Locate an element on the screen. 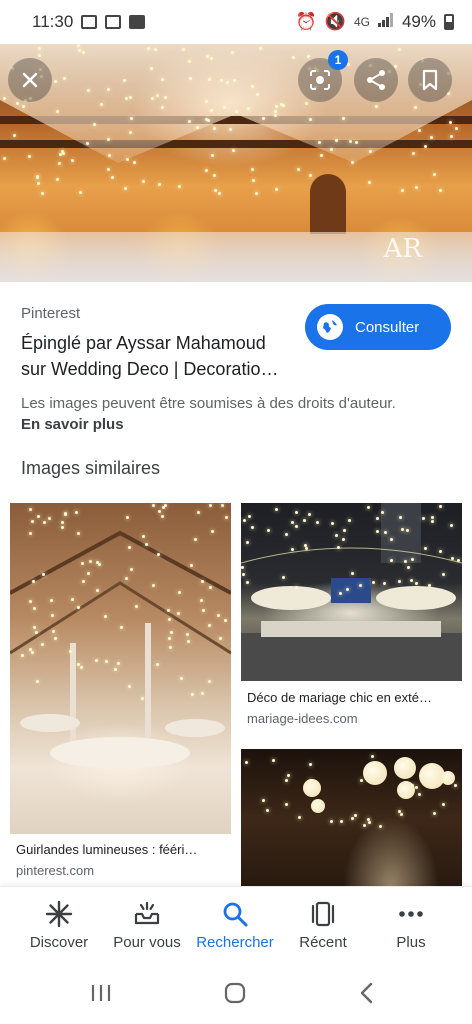  nav-pour-vous: Pour vous is located at coordinates (147, 925).